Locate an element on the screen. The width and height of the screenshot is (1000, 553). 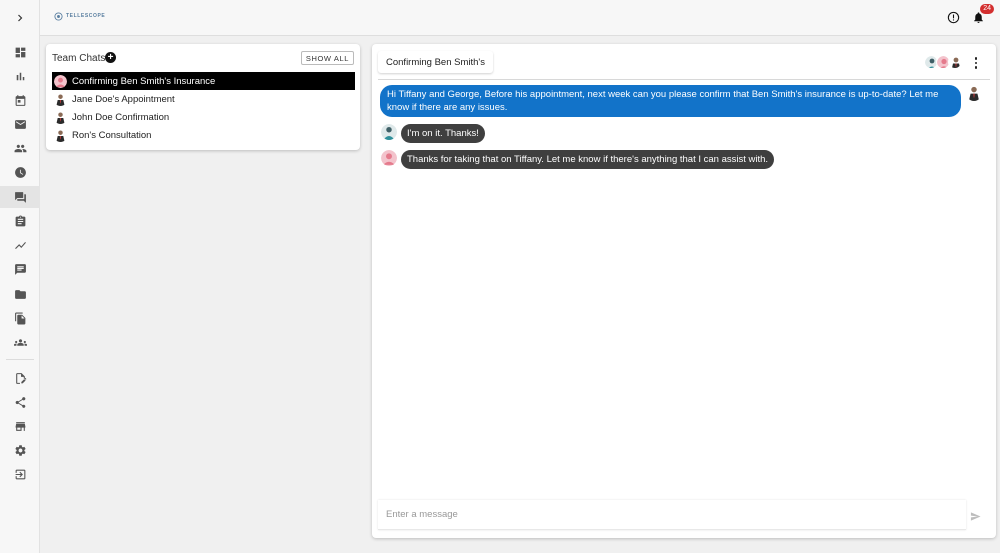
notifications-button: 24 is located at coordinates (982, 14).